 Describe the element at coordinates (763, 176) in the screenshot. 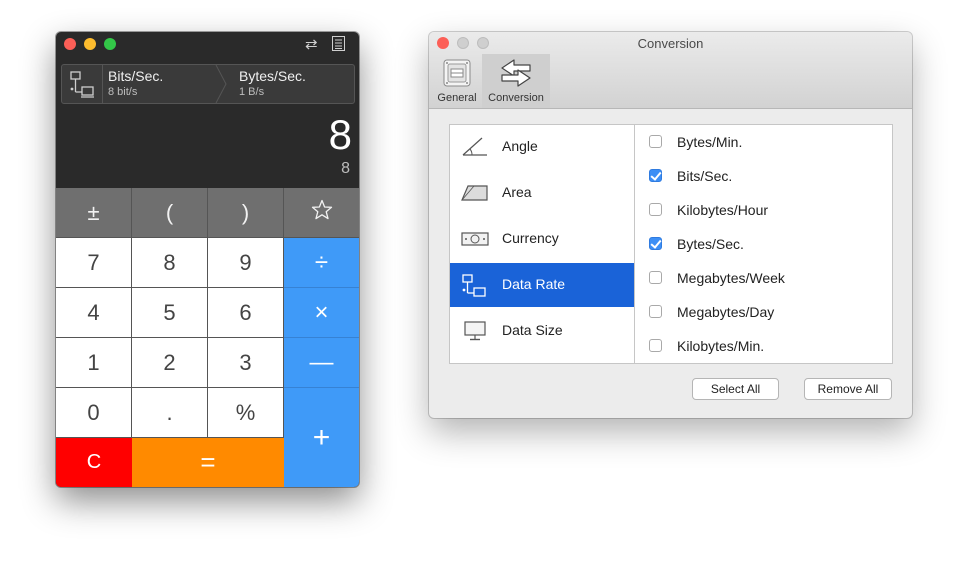

I see `unit-row: Bits/Sec.` at that location.